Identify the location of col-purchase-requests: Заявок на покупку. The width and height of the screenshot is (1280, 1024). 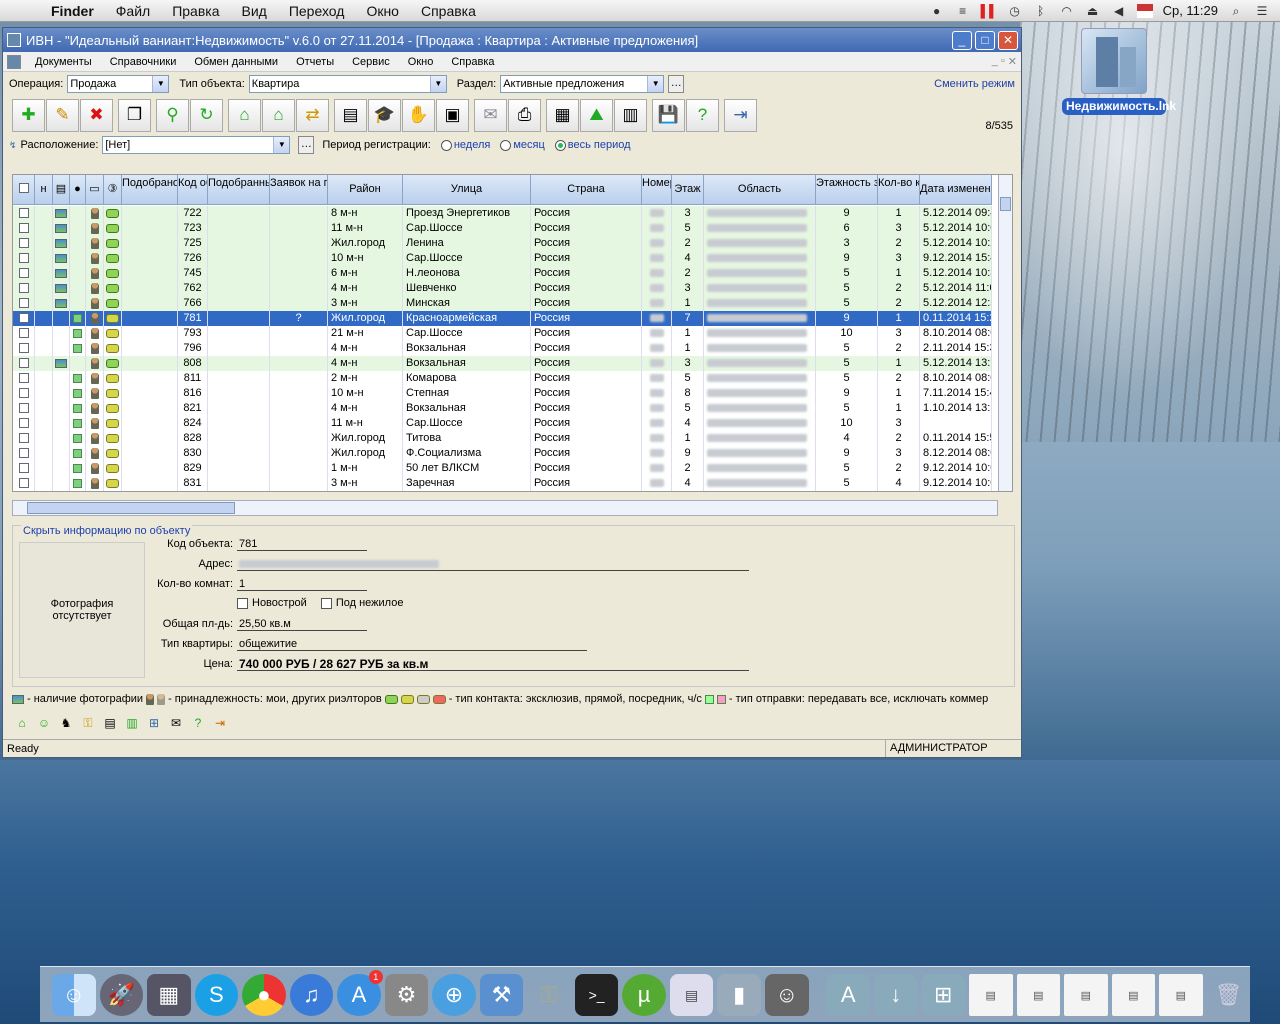
(299, 189).